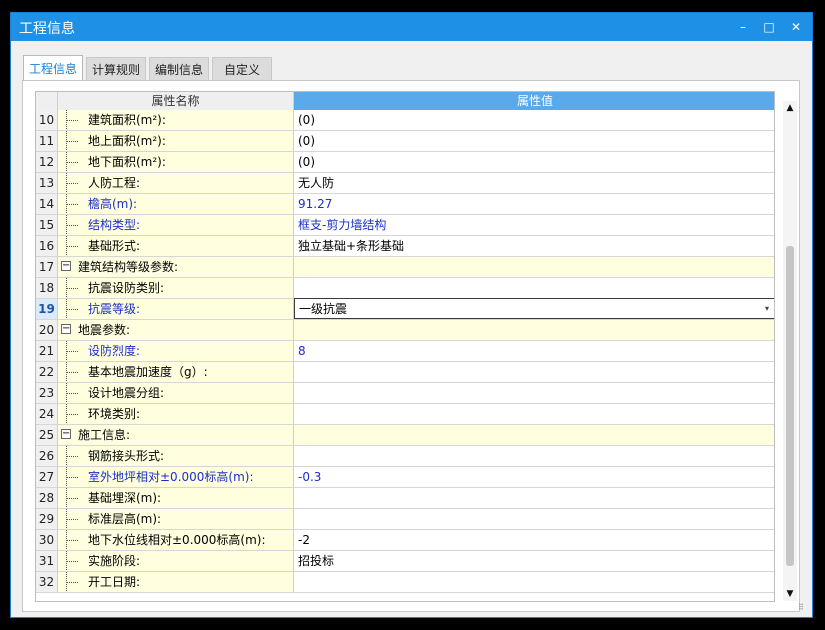 The width and height of the screenshot is (825, 630). Describe the element at coordinates (176, 204) in the screenshot. I see `property-name-cell: 檐高(m):` at that location.